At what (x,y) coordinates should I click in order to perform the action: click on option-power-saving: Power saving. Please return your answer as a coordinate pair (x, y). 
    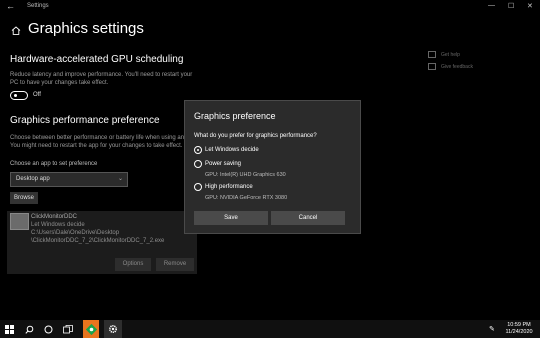
    Looking at the image, I should click on (223, 164).